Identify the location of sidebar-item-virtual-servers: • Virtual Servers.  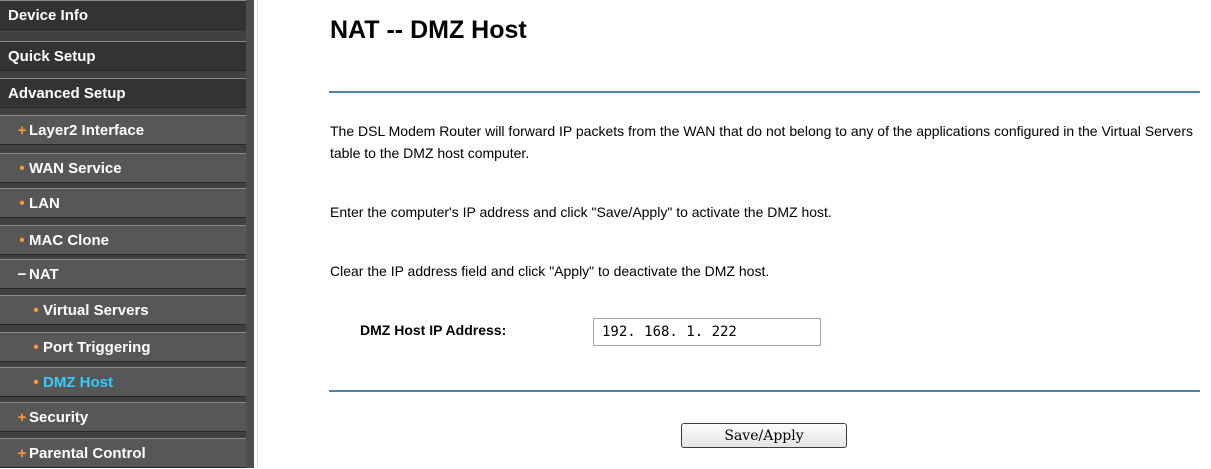
(123, 310).